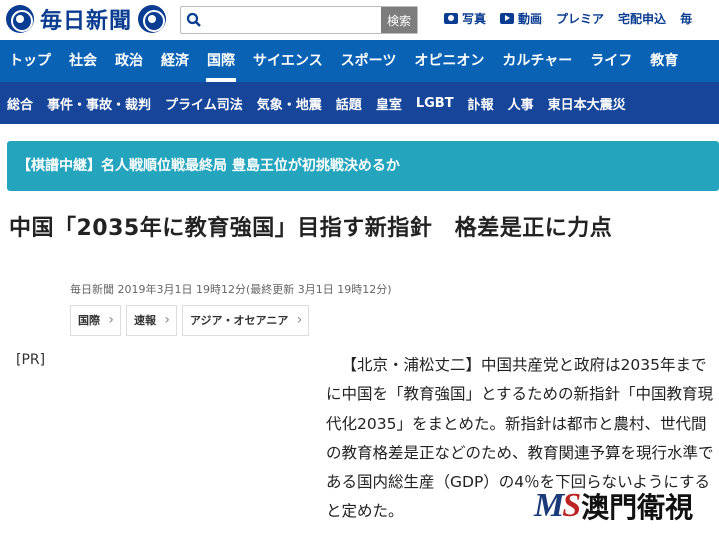 The height and width of the screenshot is (556, 719). What do you see at coordinates (288, 61) in the screenshot?
I see `nav-item-science: サイエンス` at bounding box center [288, 61].